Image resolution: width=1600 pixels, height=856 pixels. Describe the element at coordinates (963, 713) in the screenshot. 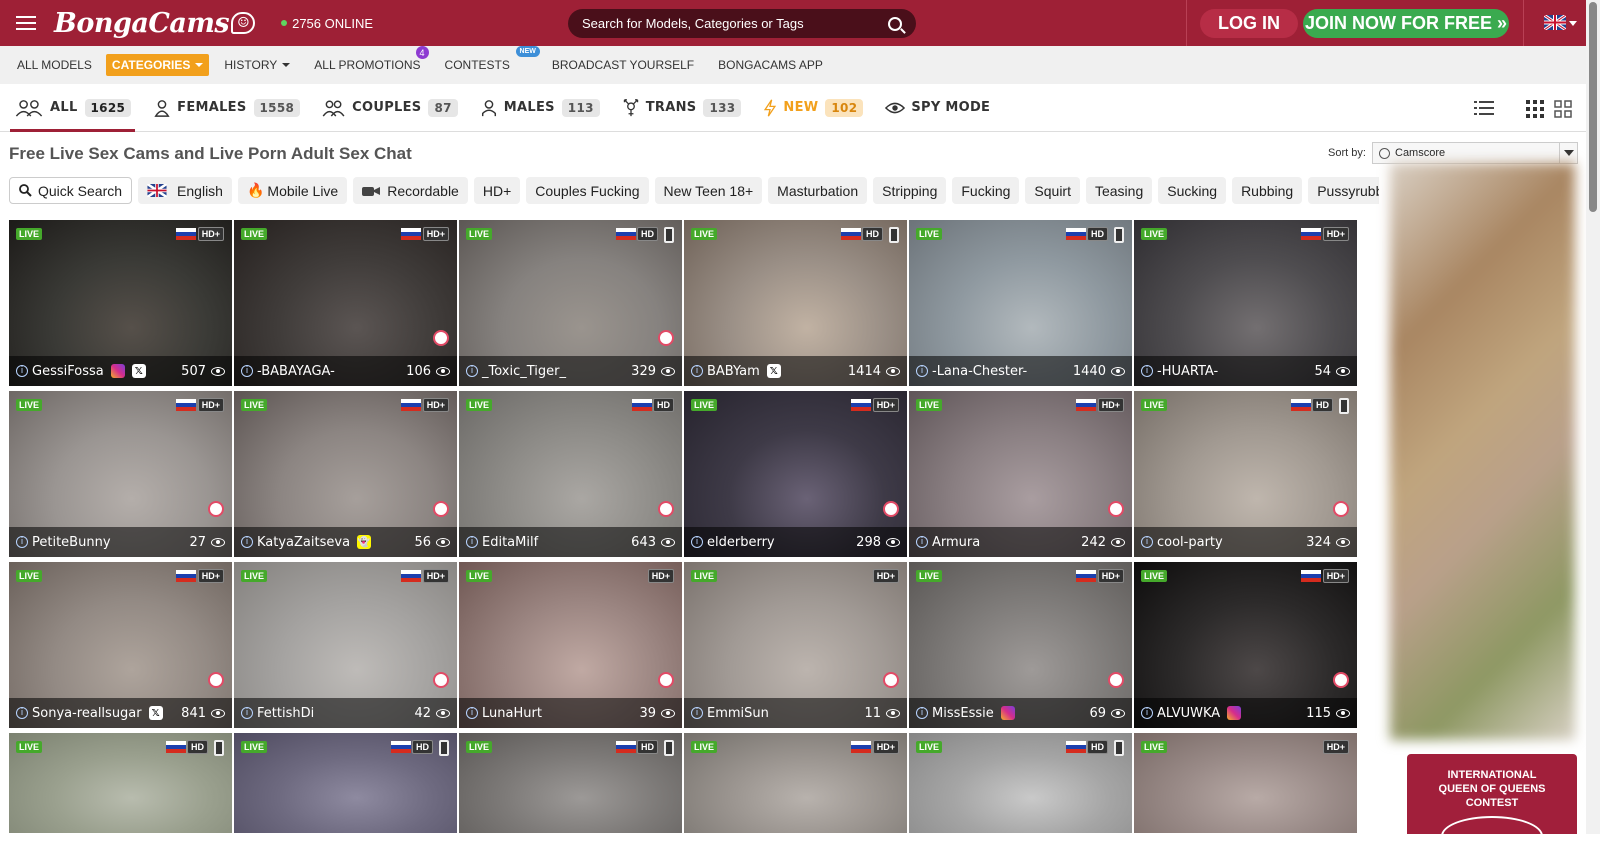

I see `model-name: MissEssie` at that location.